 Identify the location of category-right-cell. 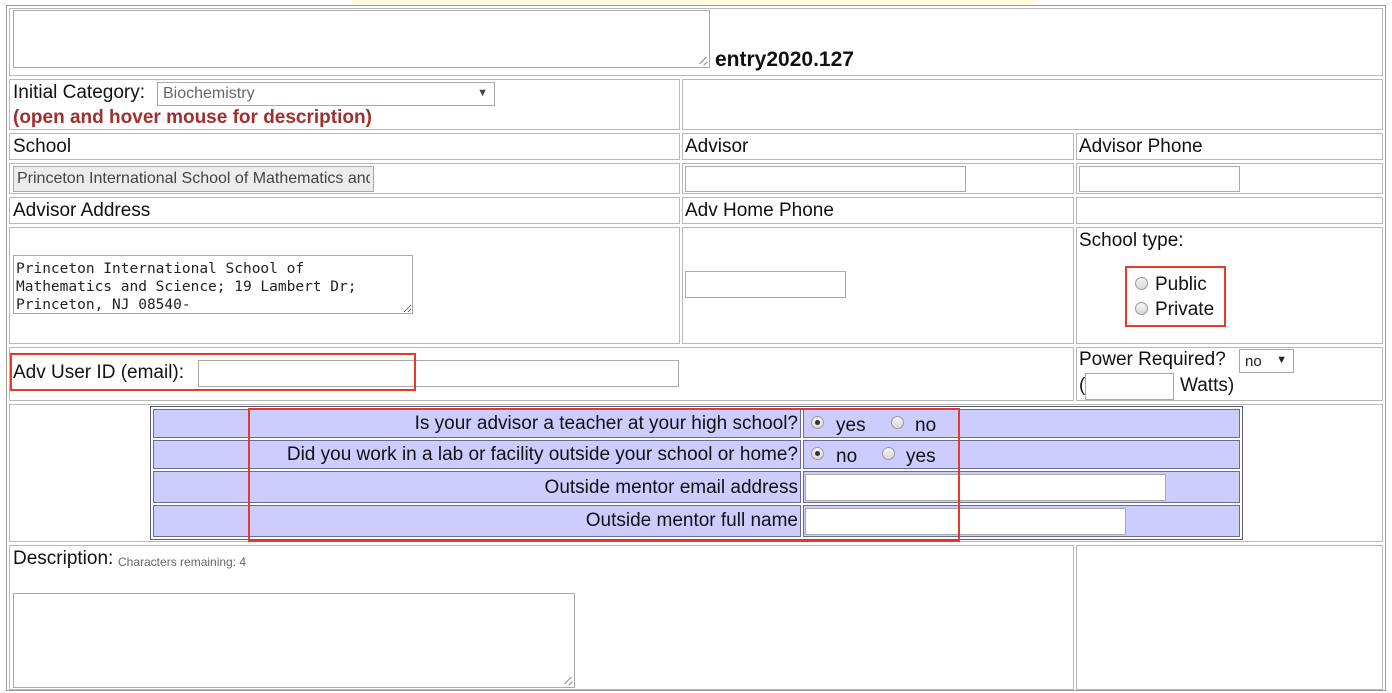
(1032, 104).